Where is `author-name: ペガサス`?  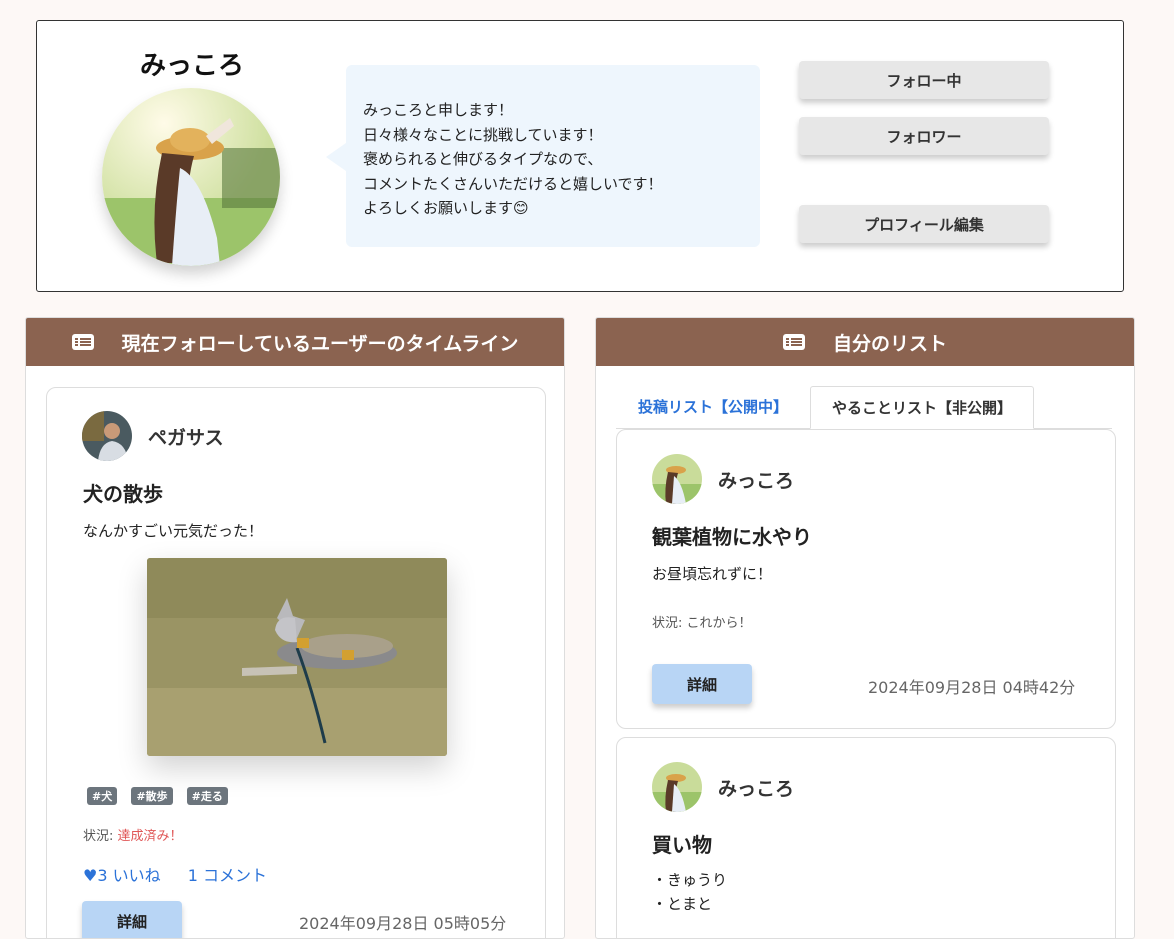 author-name: ペガサス is located at coordinates (186, 437).